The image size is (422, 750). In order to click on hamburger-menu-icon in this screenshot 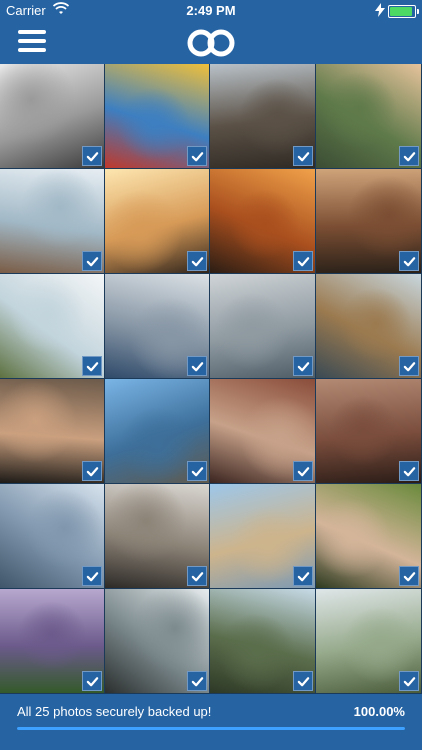, I will do `click(33, 43)`.